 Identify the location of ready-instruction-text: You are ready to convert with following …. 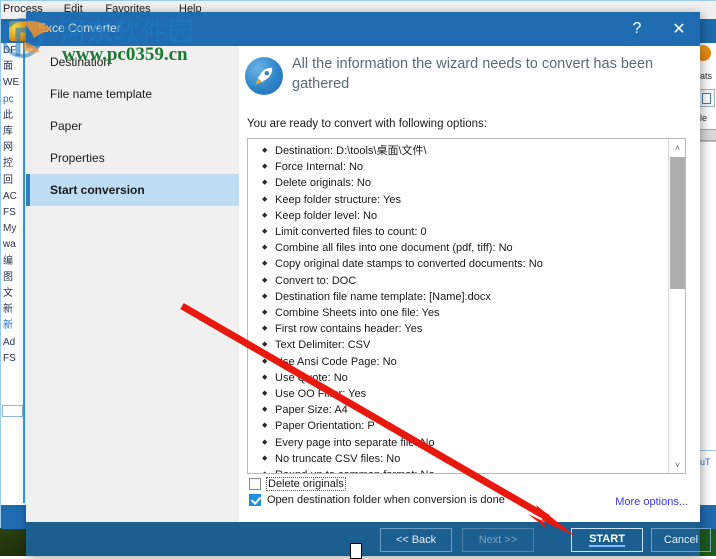
(367, 124).